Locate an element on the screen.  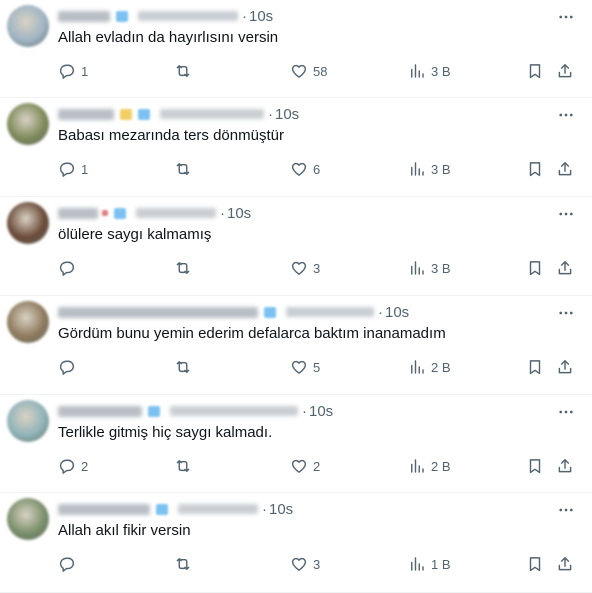
action-bar: 1 6 3 B is located at coordinates (319, 169).